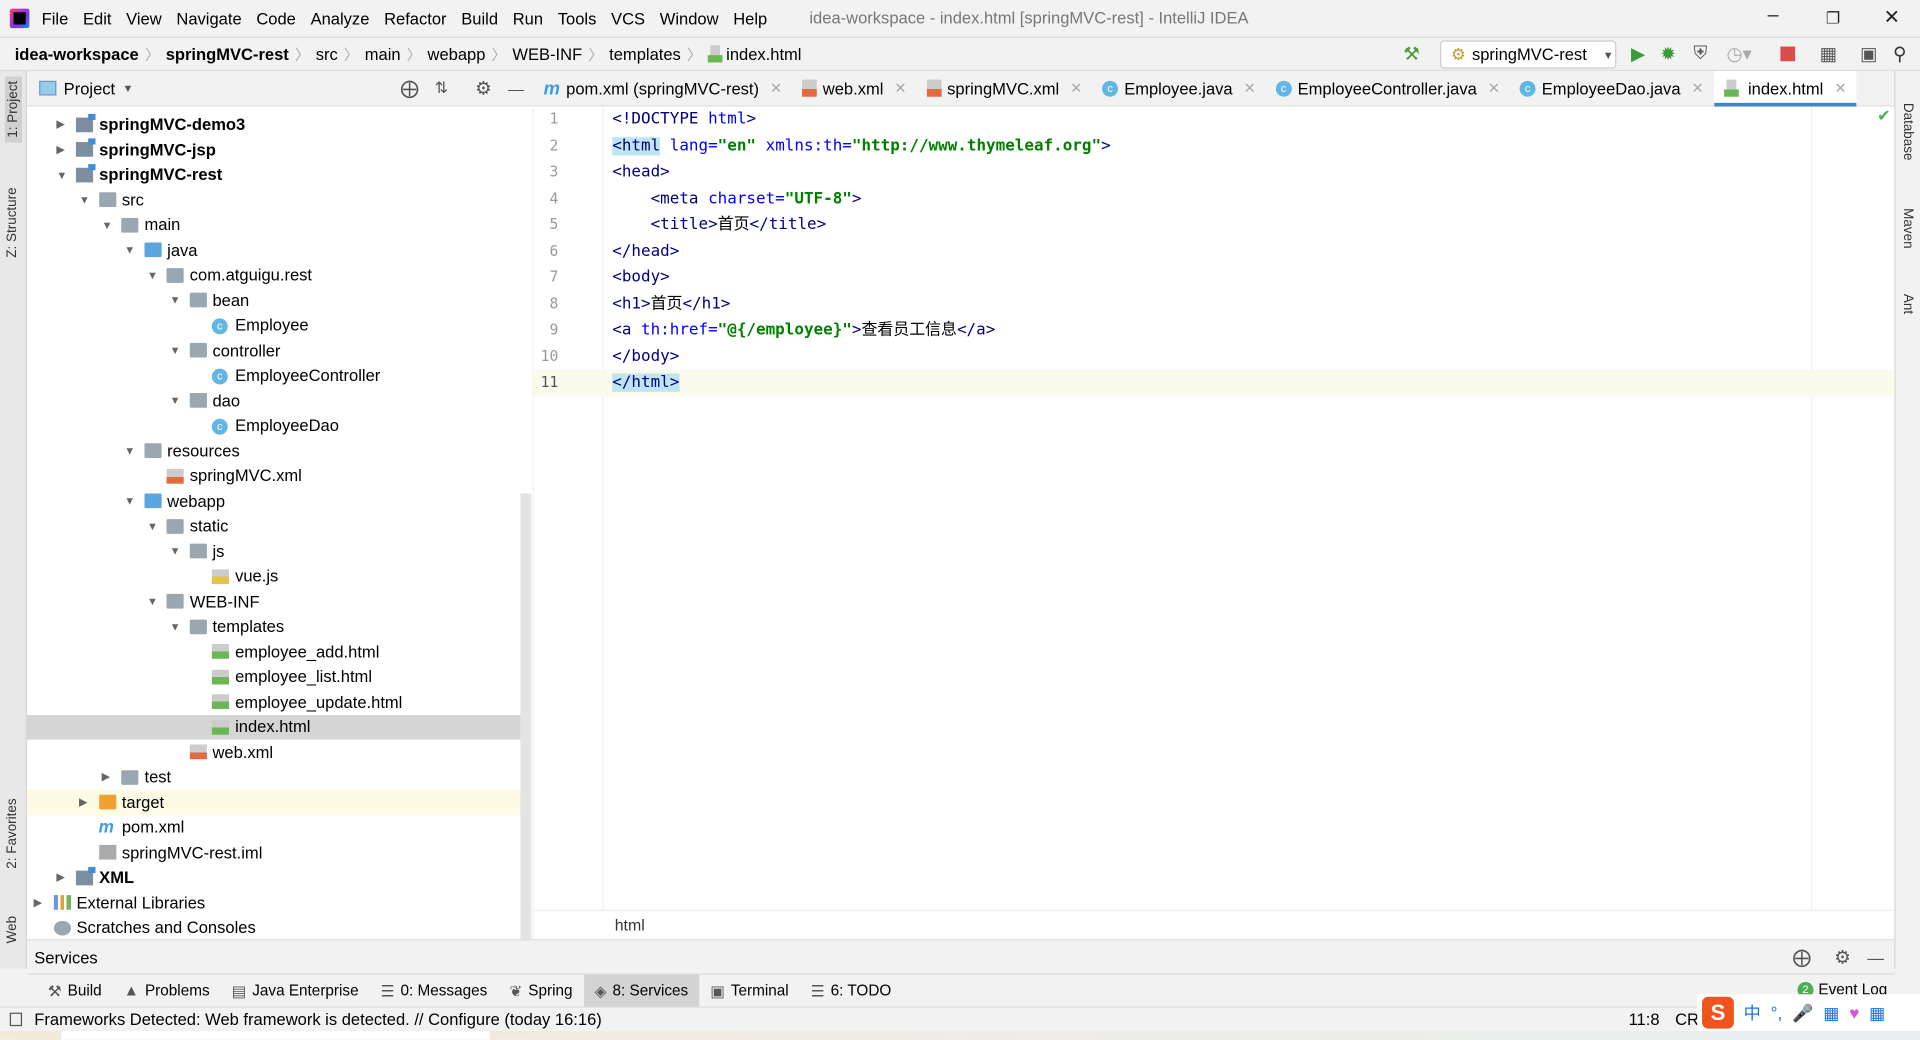 This screenshot has height=1040, width=1920. Describe the element at coordinates (641, 277) in the screenshot. I see `code-line: <body>` at that location.